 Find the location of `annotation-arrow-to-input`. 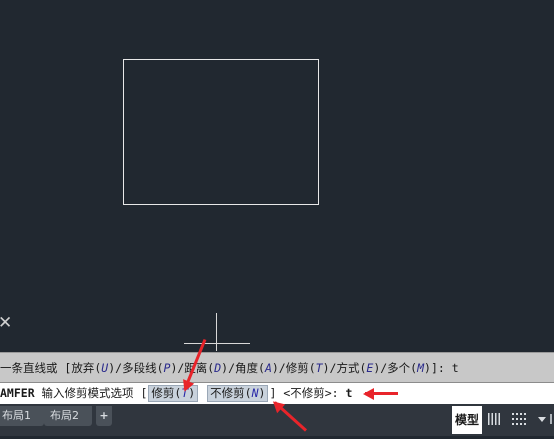

annotation-arrow-to-input is located at coordinates (381, 393).